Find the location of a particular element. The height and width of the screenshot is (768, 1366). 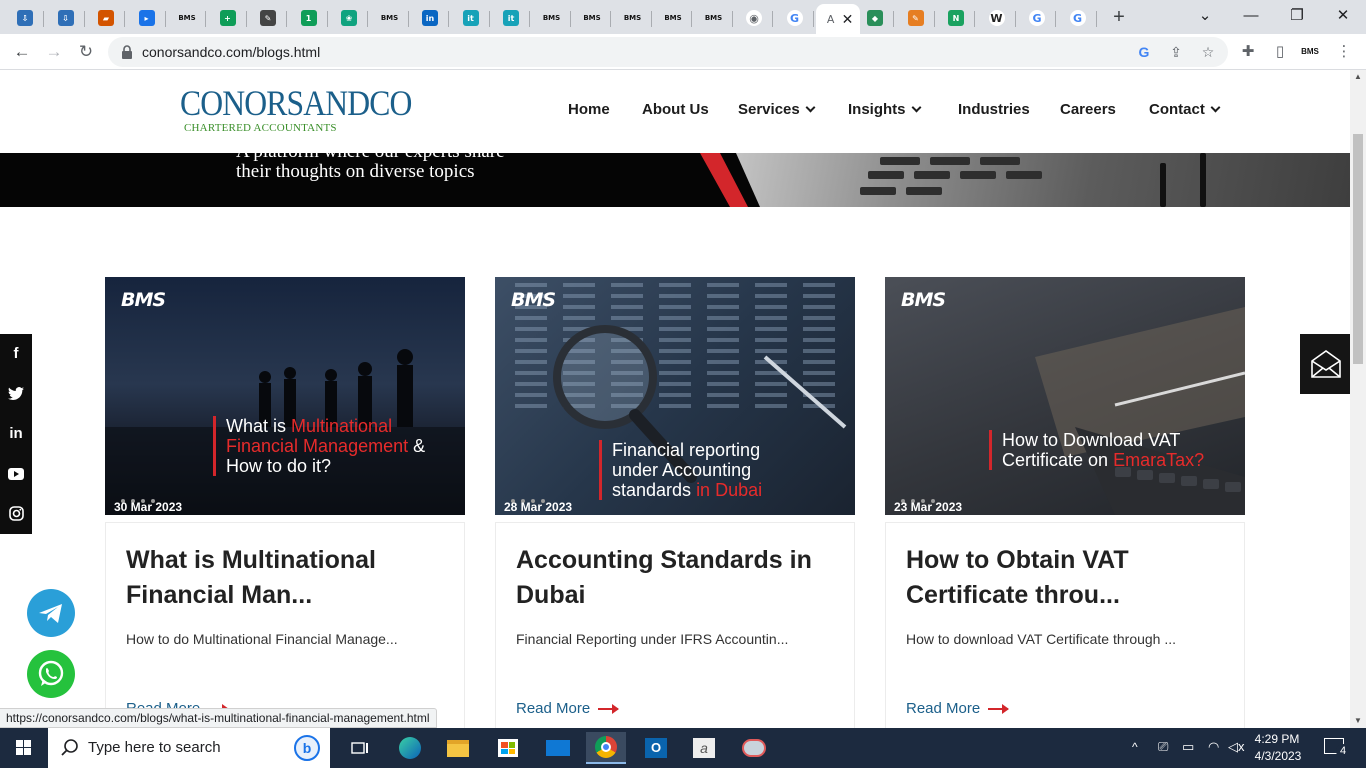

youtube-icon is located at coordinates (16, 474).